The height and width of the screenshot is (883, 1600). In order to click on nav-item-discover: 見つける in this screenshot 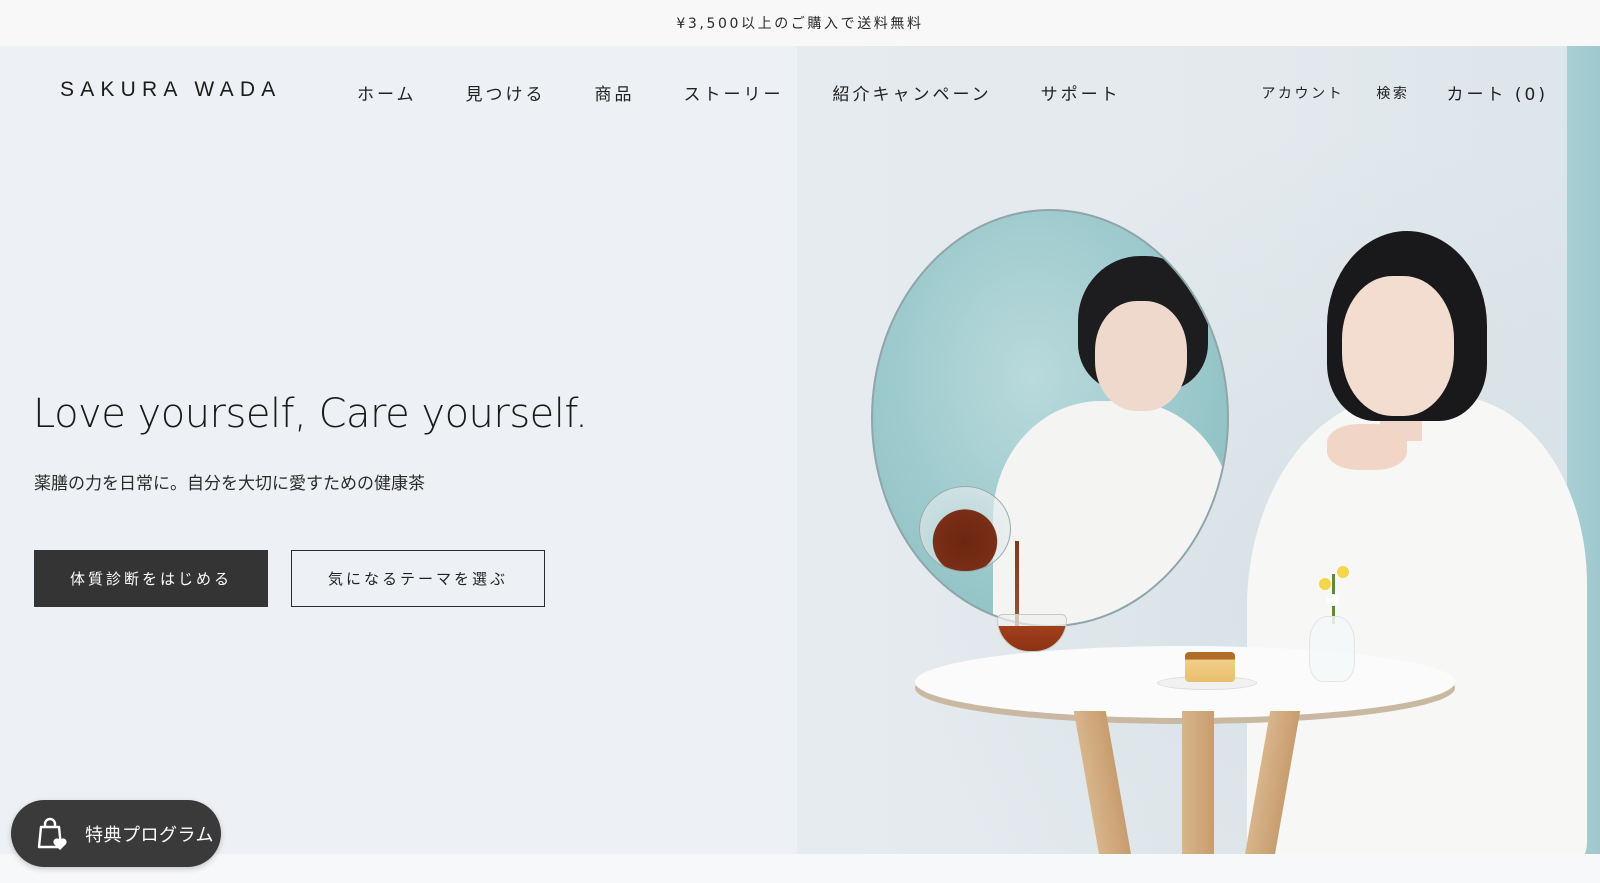, I will do `click(506, 92)`.